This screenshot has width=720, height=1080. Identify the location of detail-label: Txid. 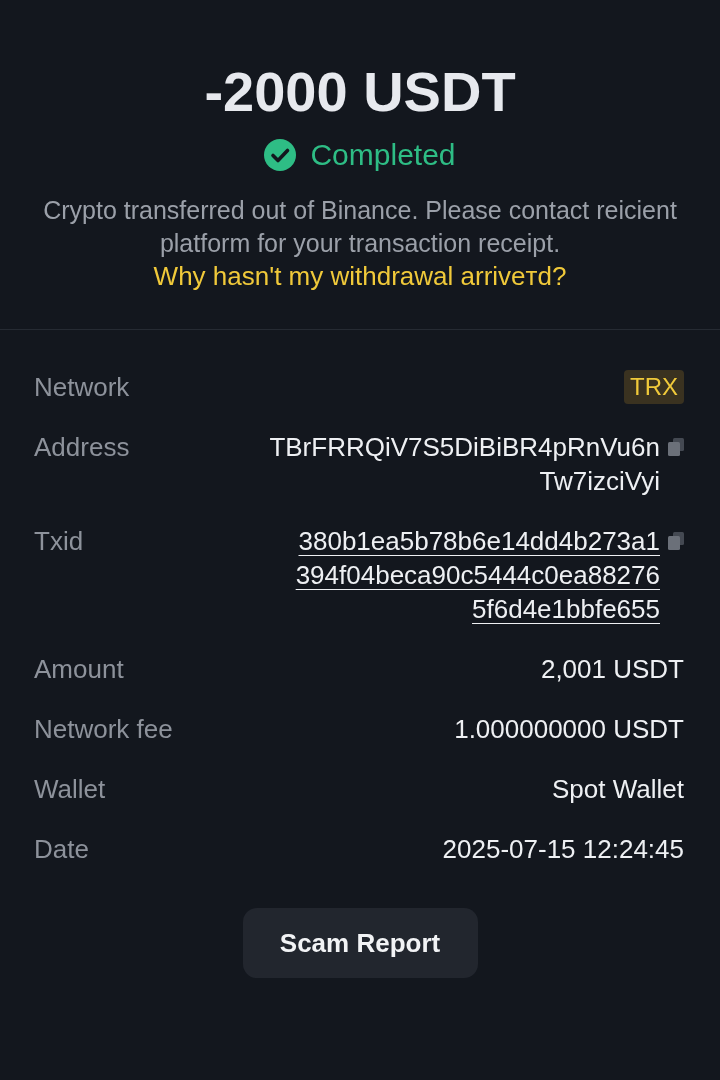
(59, 541).